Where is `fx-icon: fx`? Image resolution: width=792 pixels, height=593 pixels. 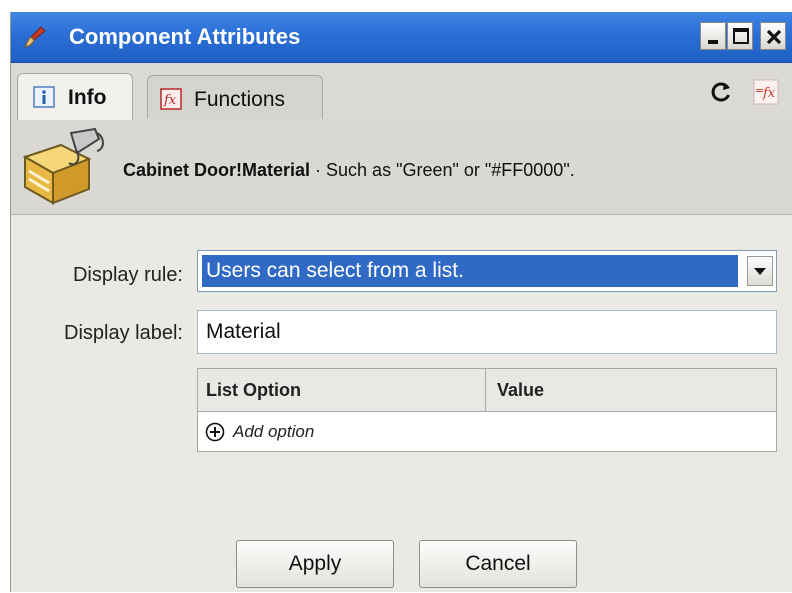
fx-icon: fx is located at coordinates (171, 99).